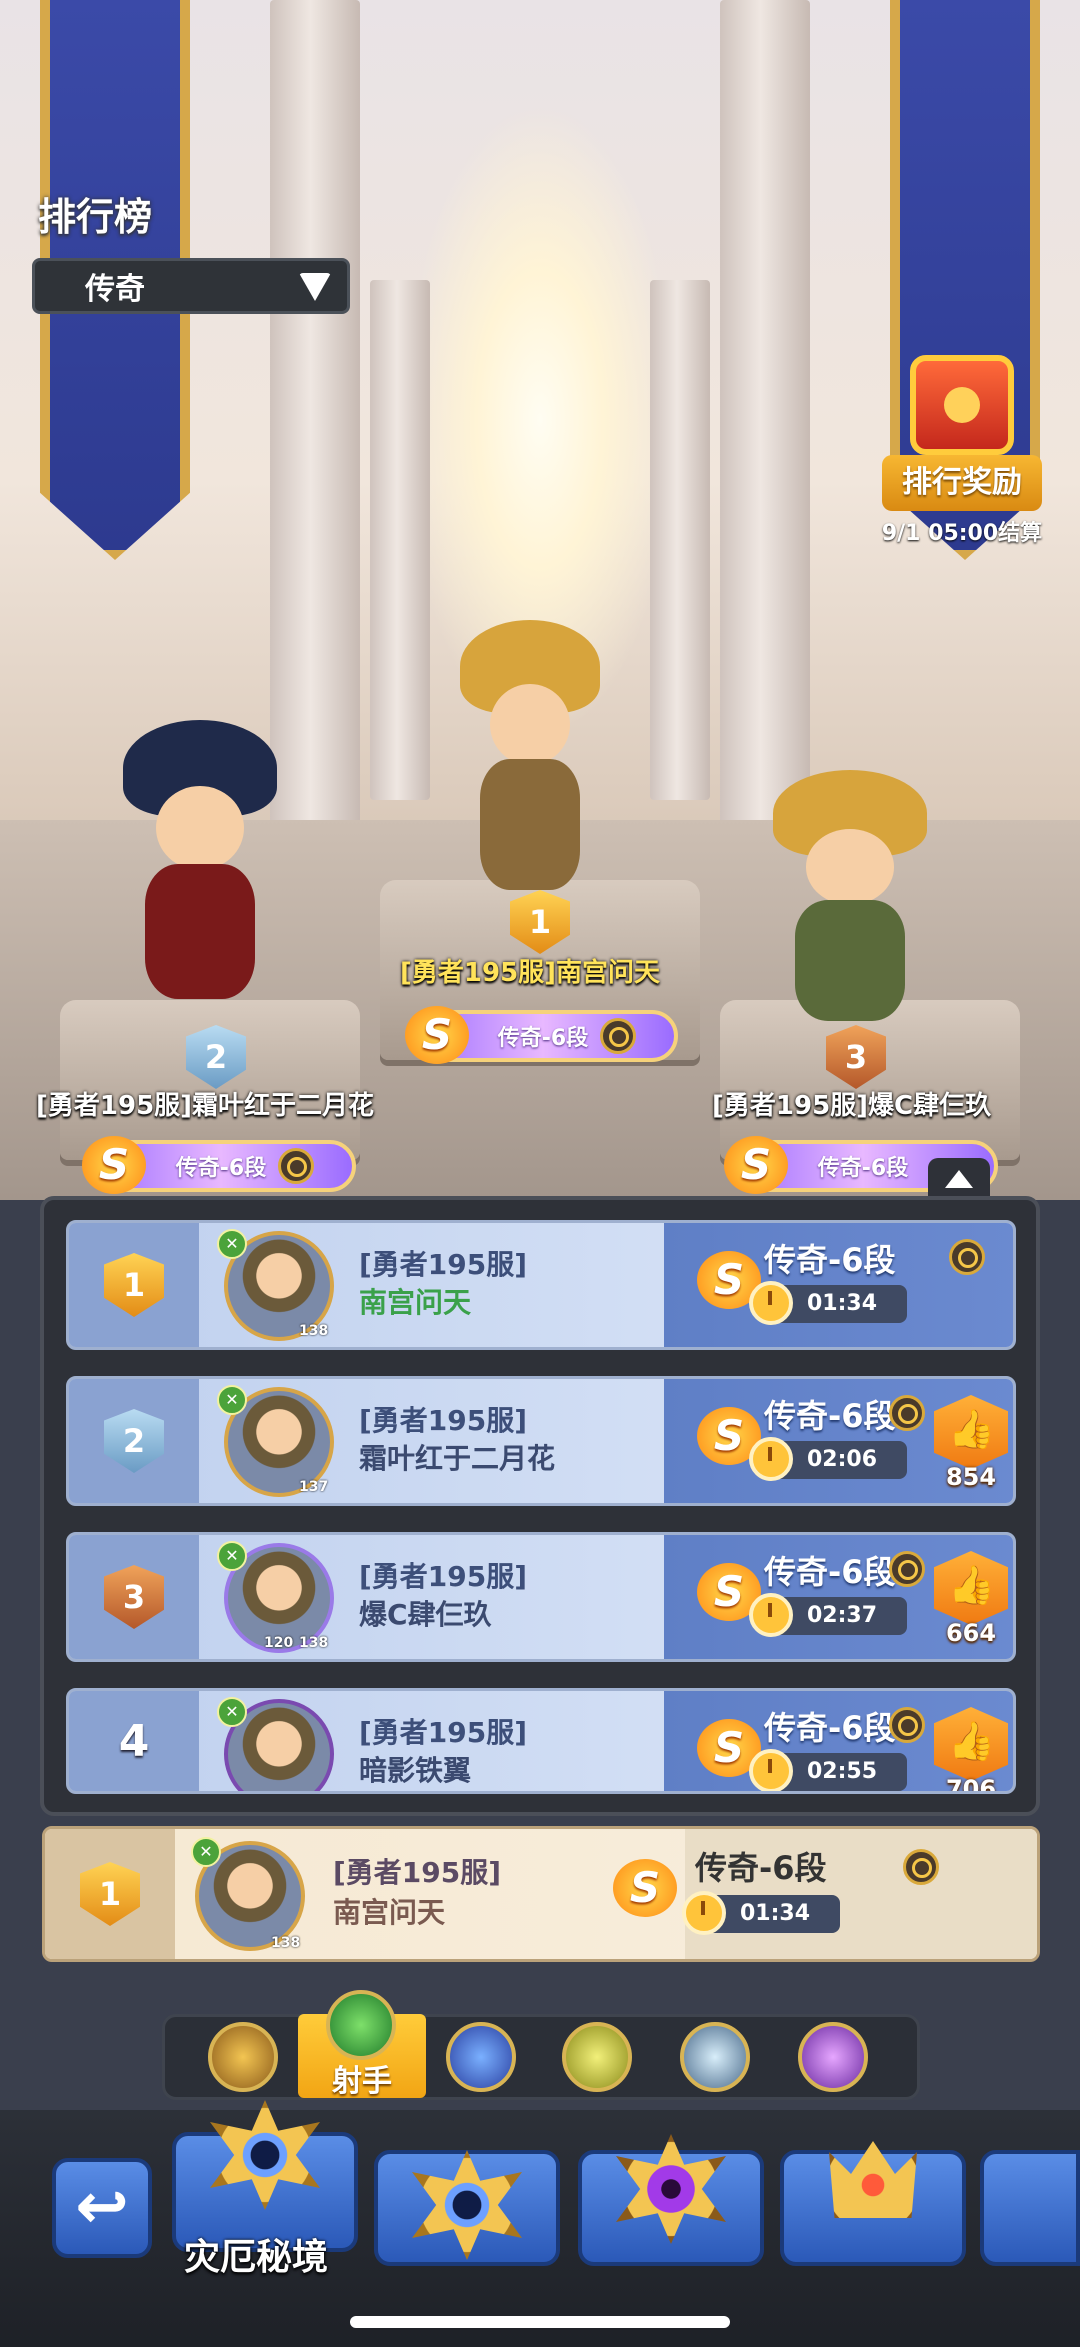 The image size is (1080, 2347). What do you see at coordinates (314, 1487) in the screenshot?
I see `player-level: 137` at bounding box center [314, 1487].